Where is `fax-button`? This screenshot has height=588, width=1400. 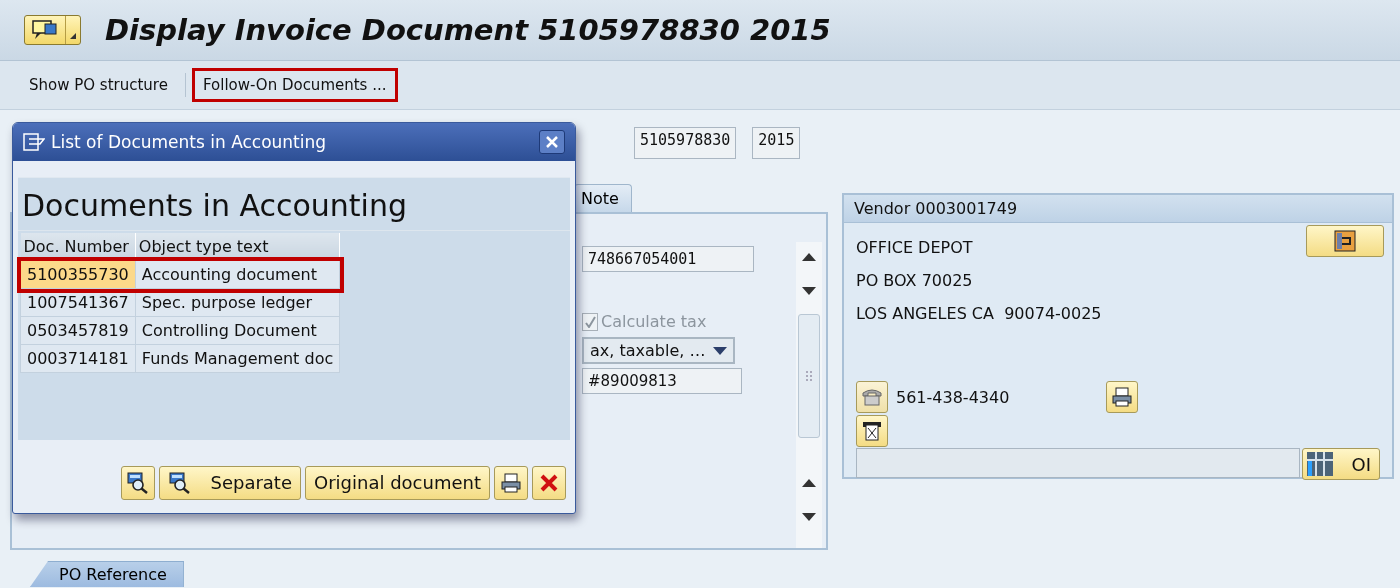
fax-button is located at coordinates (872, 431).